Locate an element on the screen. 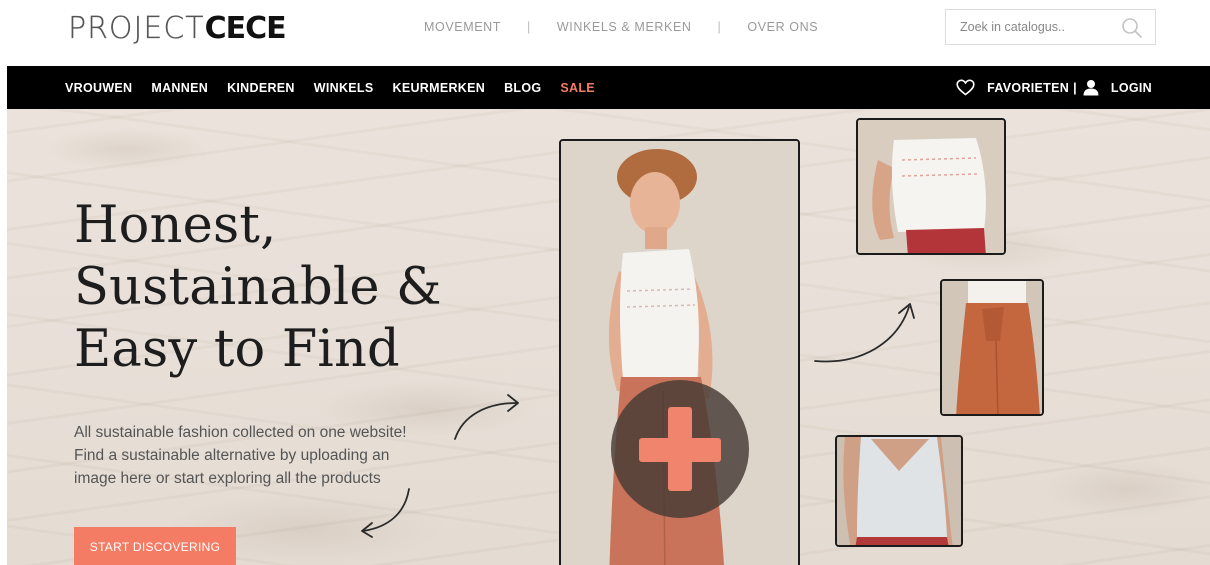  nav-winkels: WINKELS is located at coordinates (344, 88).